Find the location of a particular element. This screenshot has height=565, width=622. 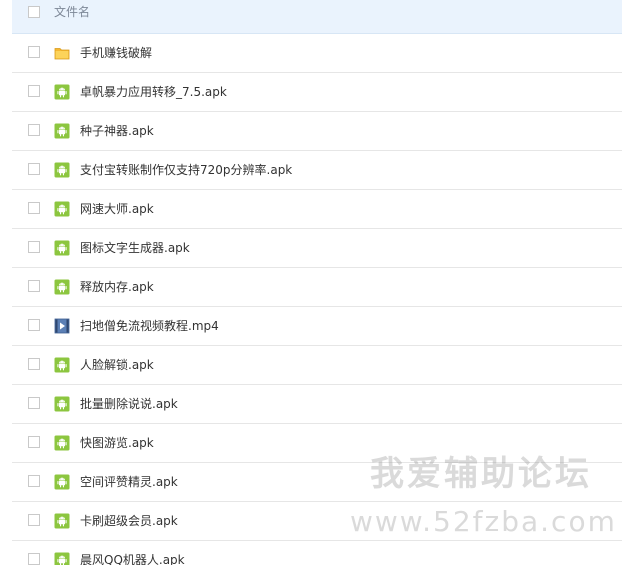

file-name-link: 空间评赞精灵.apk is located at coordinates (129, 482).